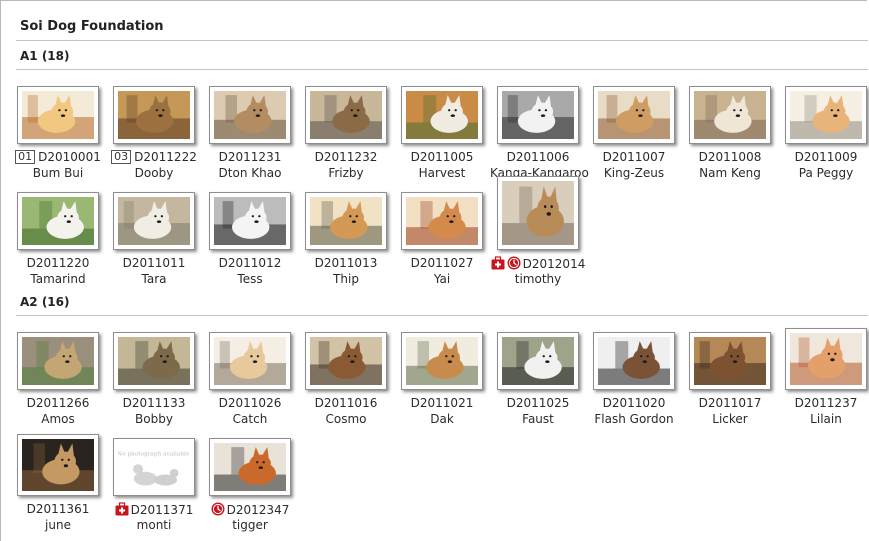  I want to click on animal-name: Dooby, so click(154, 173).